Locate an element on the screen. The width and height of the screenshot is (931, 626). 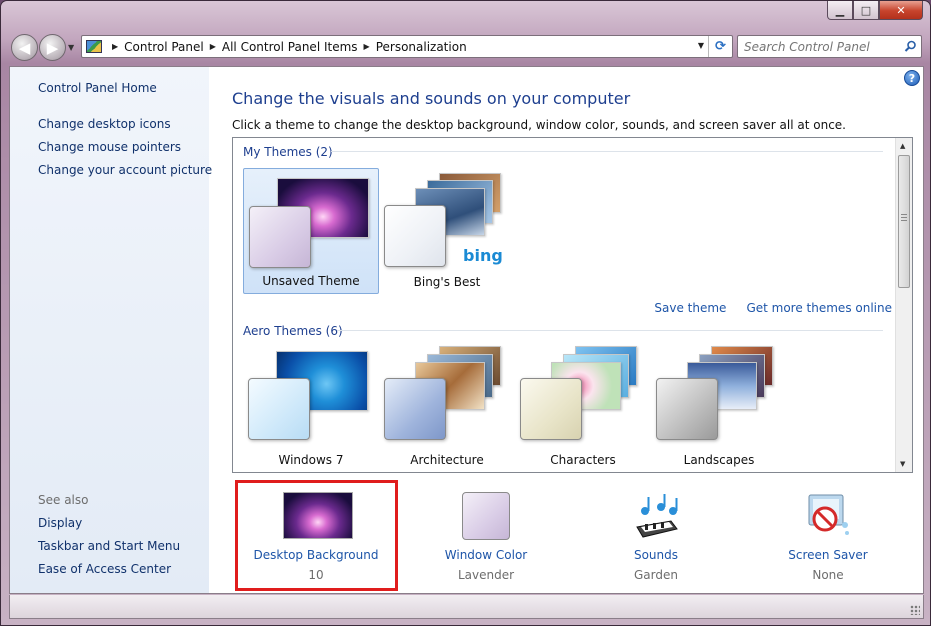
theme-unsaved: Unsaved Theme is located at coordinates (311, 231).